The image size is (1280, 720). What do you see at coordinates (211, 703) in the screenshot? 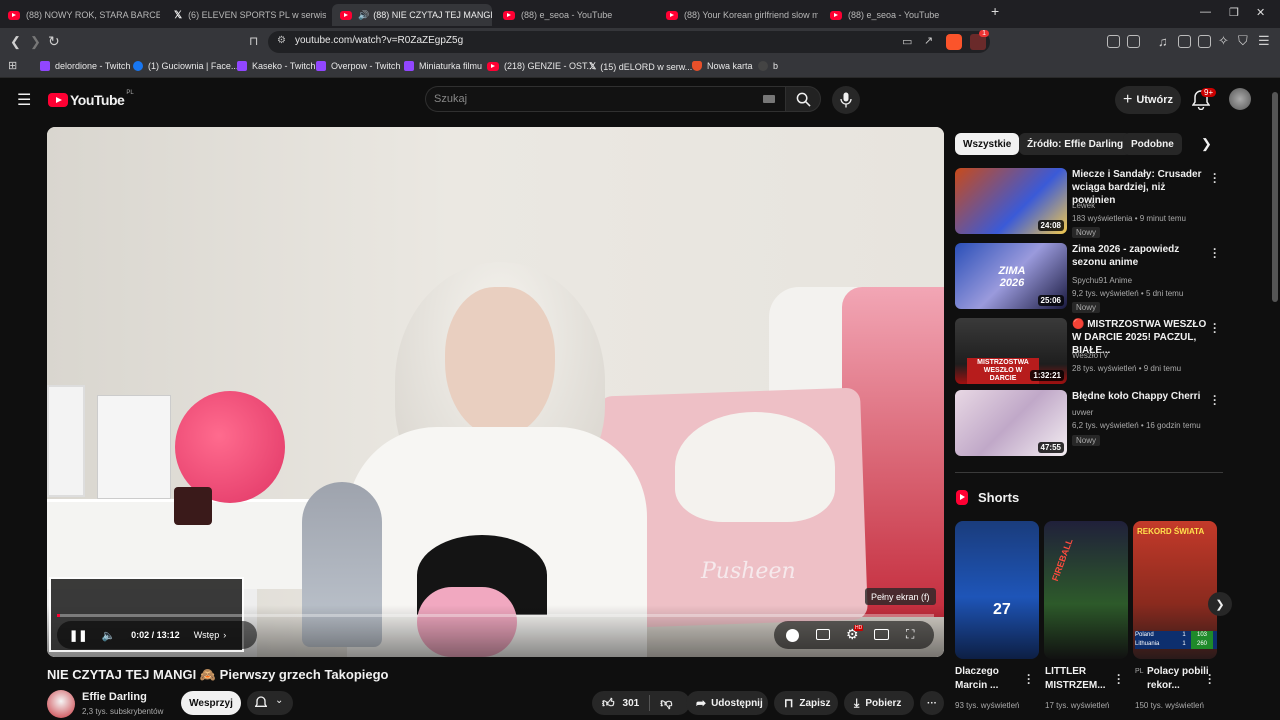
I see `support-button: Wesprzyj` at bounding box center [211, 703].